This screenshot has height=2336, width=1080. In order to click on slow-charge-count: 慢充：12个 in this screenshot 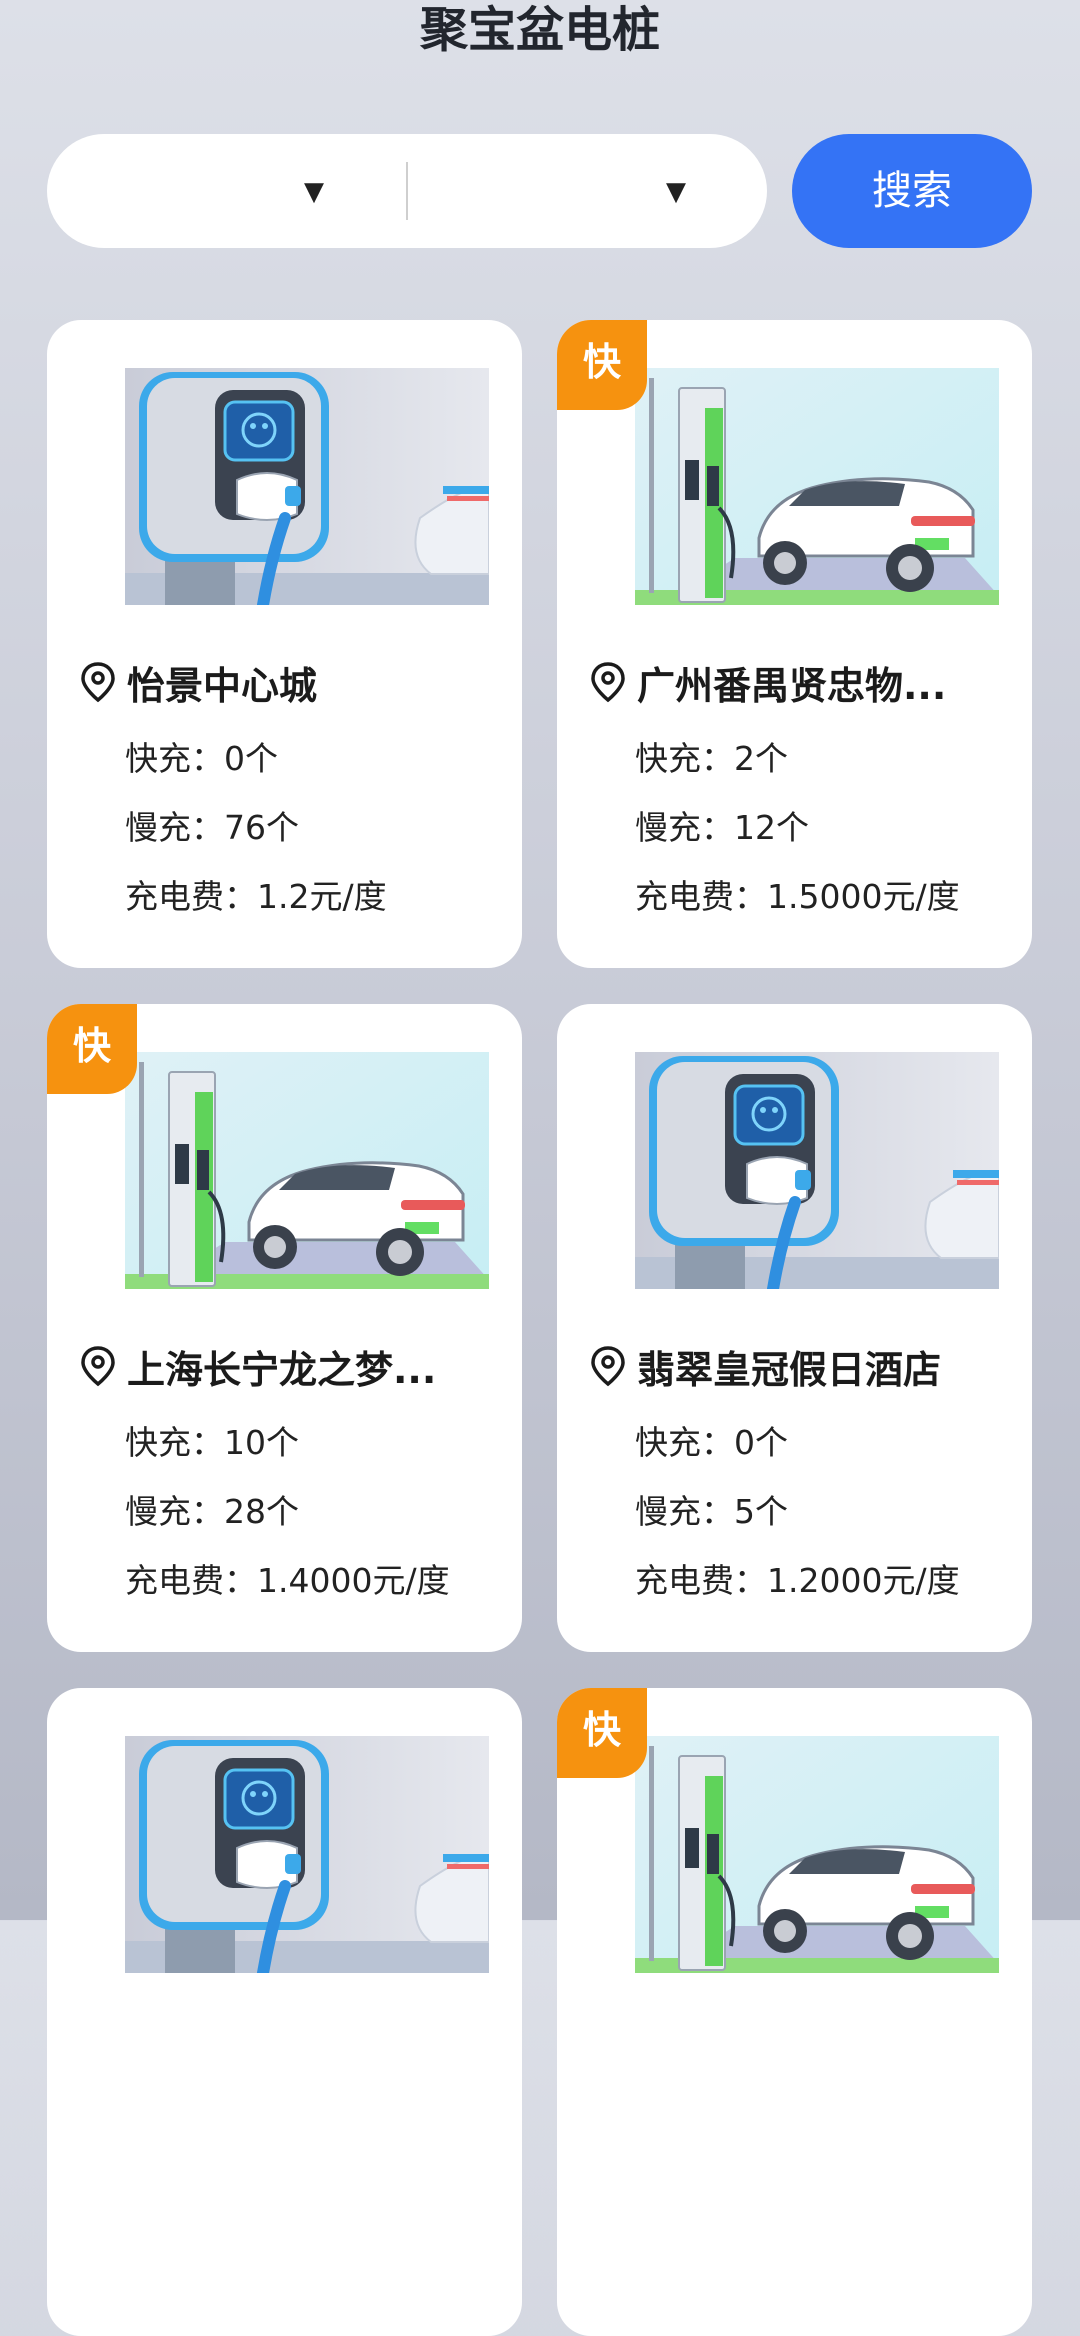, I will do `click(722, 827)`.